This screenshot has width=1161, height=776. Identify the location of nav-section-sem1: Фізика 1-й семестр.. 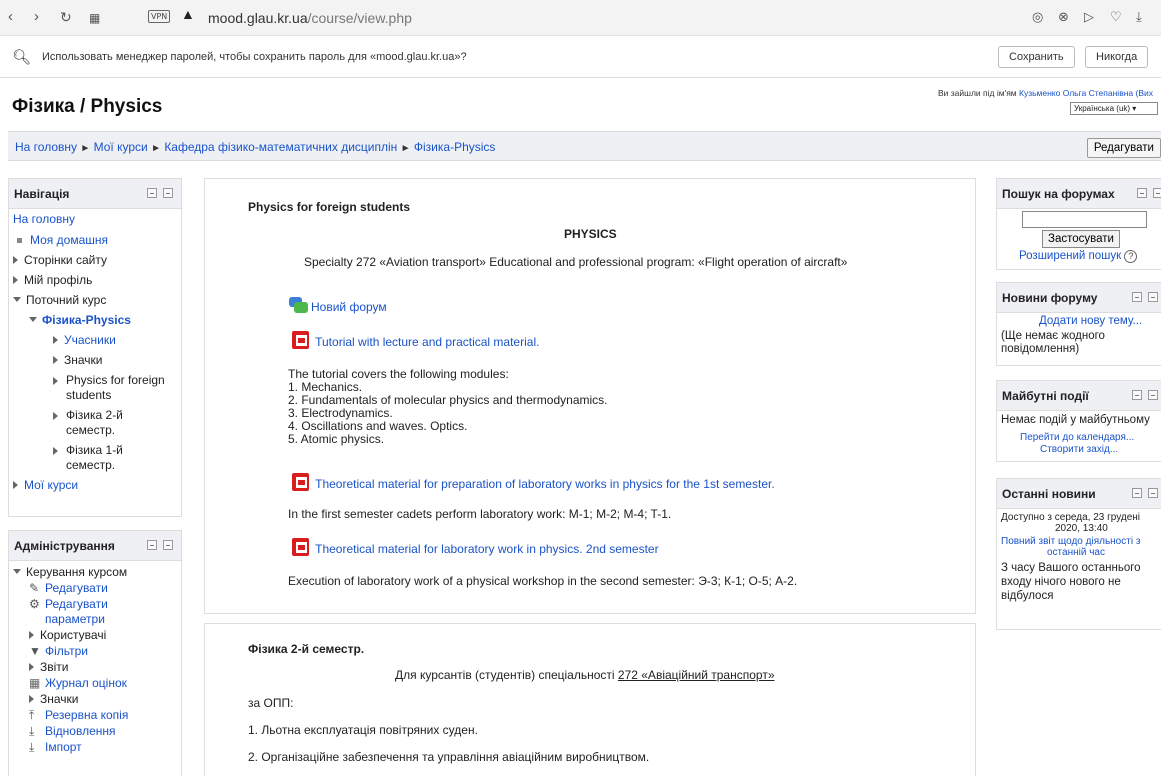
(98, 458).